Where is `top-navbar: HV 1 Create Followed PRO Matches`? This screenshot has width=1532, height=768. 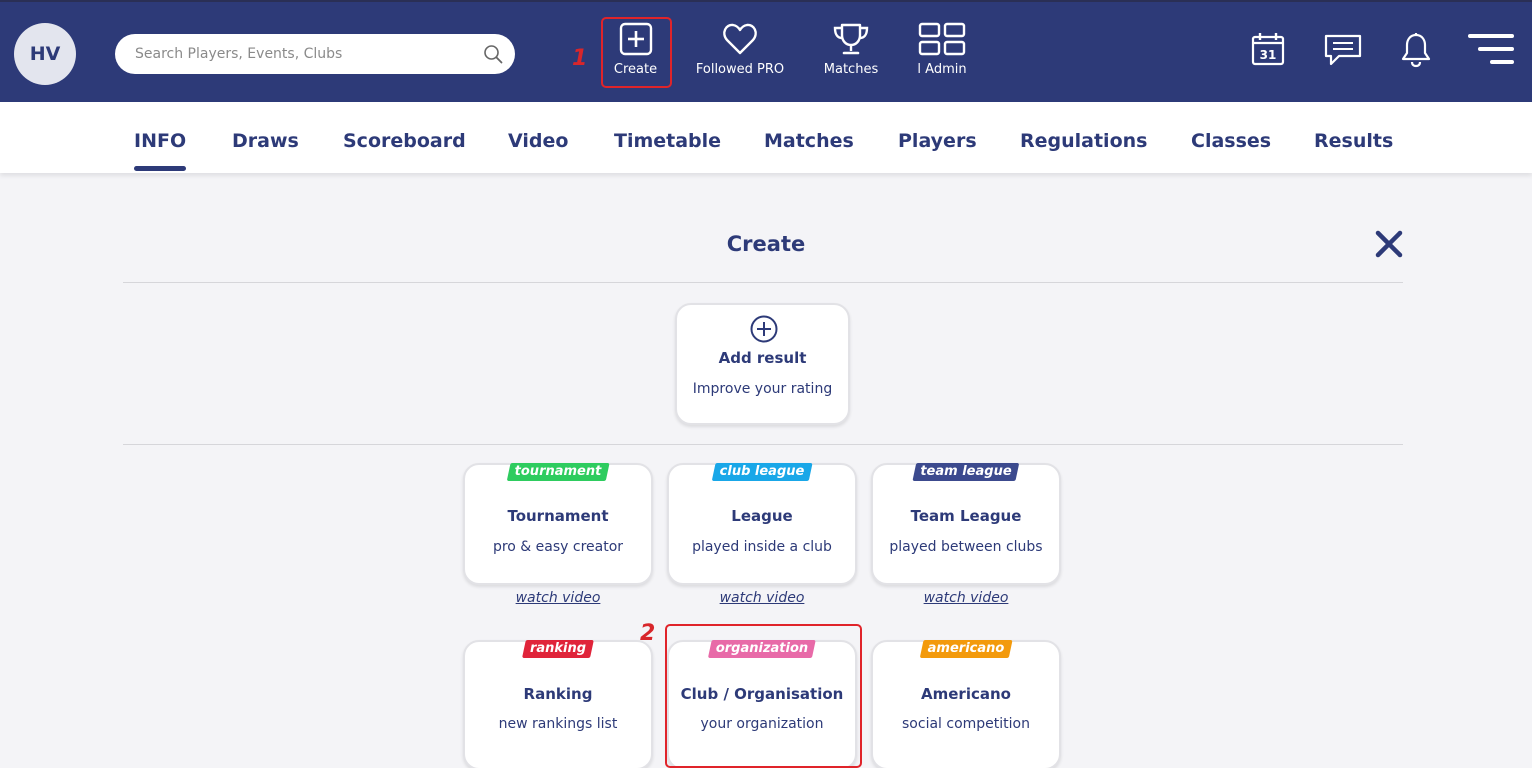
top-navbar: HV 1 Create Followed PRO Matches is located at coordinates (766, 51).